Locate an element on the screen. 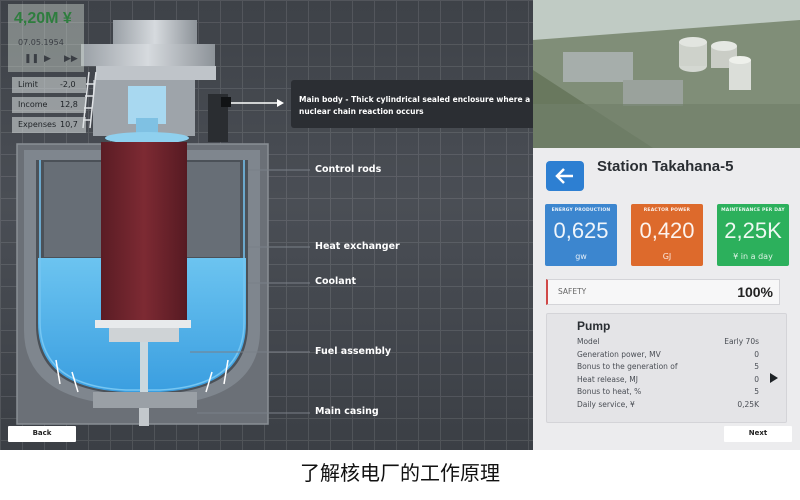 The image size is (800, 500). stat-row-expenses: Expenses 10,7 is located at coordinates (49, 125).